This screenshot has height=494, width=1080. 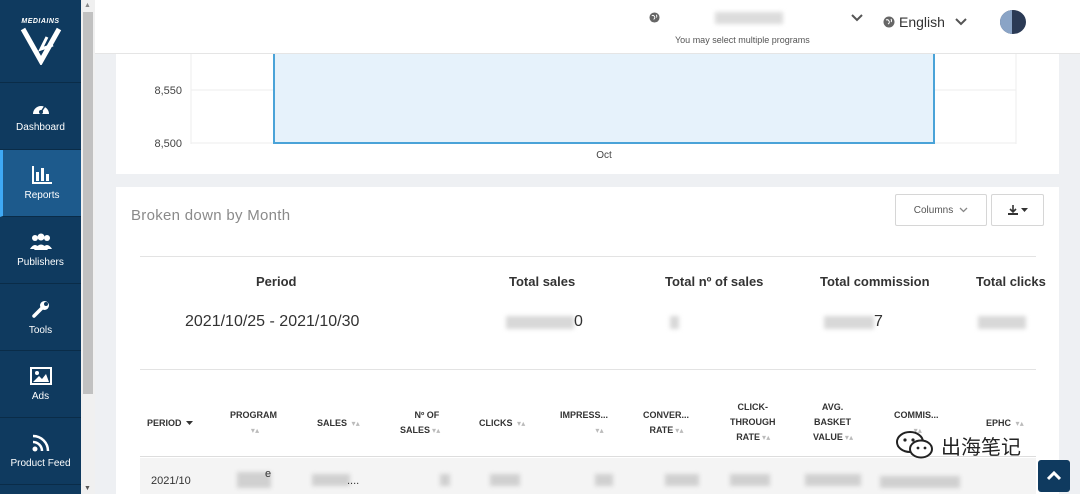 I want to click on summary-total-sales-tail: 0, so click(x=578, y=321).